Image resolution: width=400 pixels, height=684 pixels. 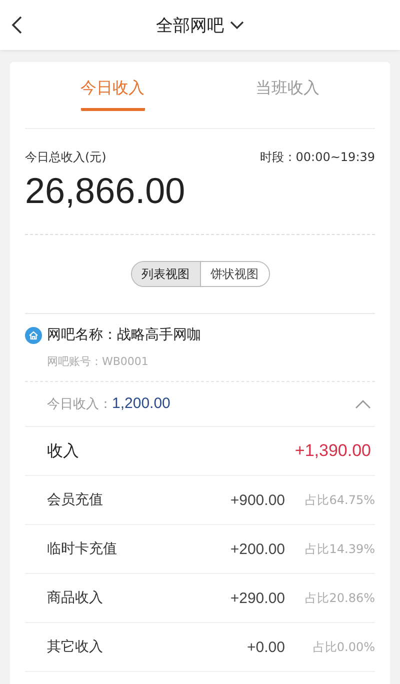 I want to click on category-amount: +900.00, so click(x=257, y=500).